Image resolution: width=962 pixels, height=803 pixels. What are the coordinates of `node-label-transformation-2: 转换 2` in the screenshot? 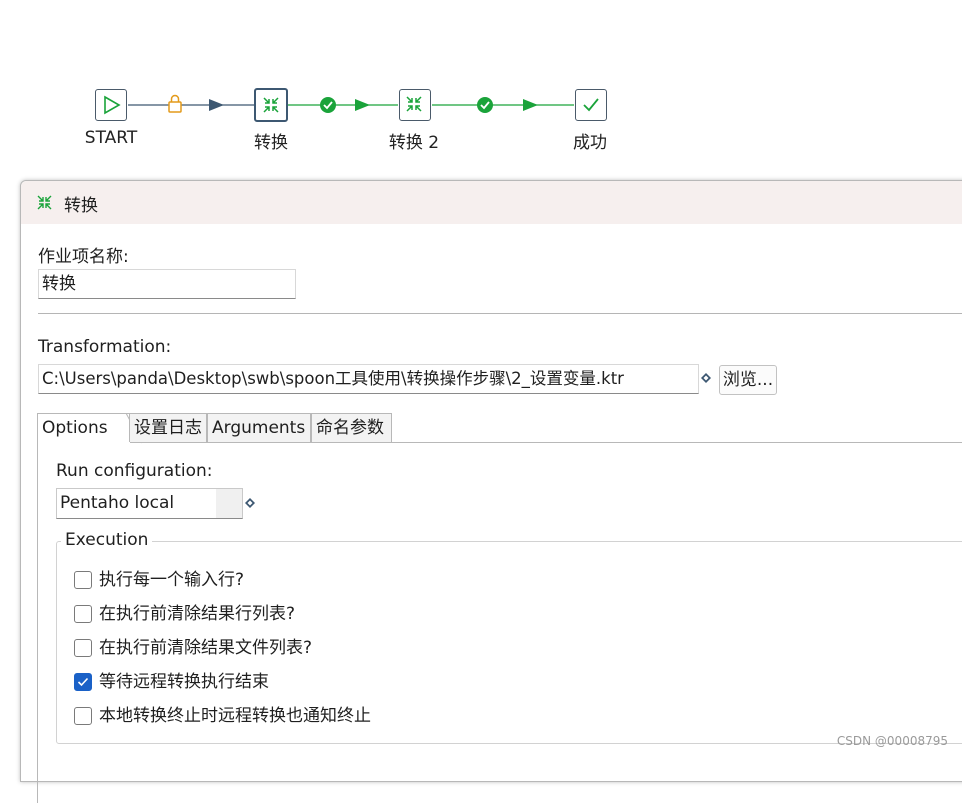 It's located at (414, 143).